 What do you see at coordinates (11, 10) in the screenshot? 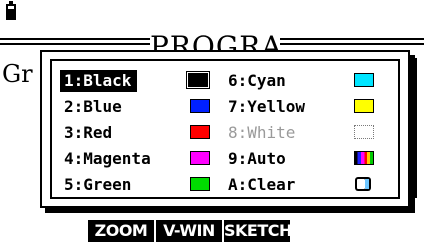
I see `battery-icon` at bounding box center [11, 10].